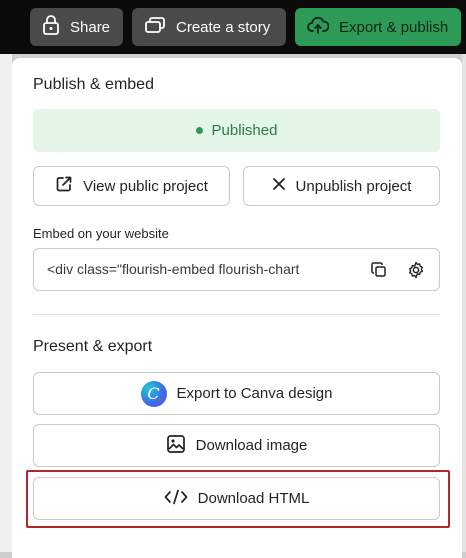  I want to click on export-publish-label: Export & publish, so click(394, 27).